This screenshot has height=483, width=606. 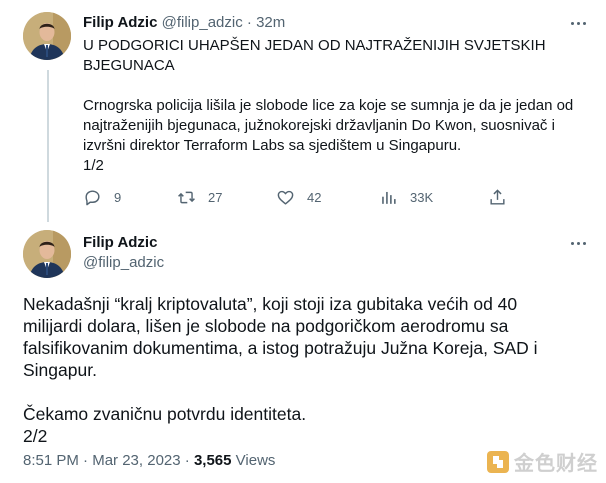 I want to click on like-button: 42, so click(x=298, y=197).